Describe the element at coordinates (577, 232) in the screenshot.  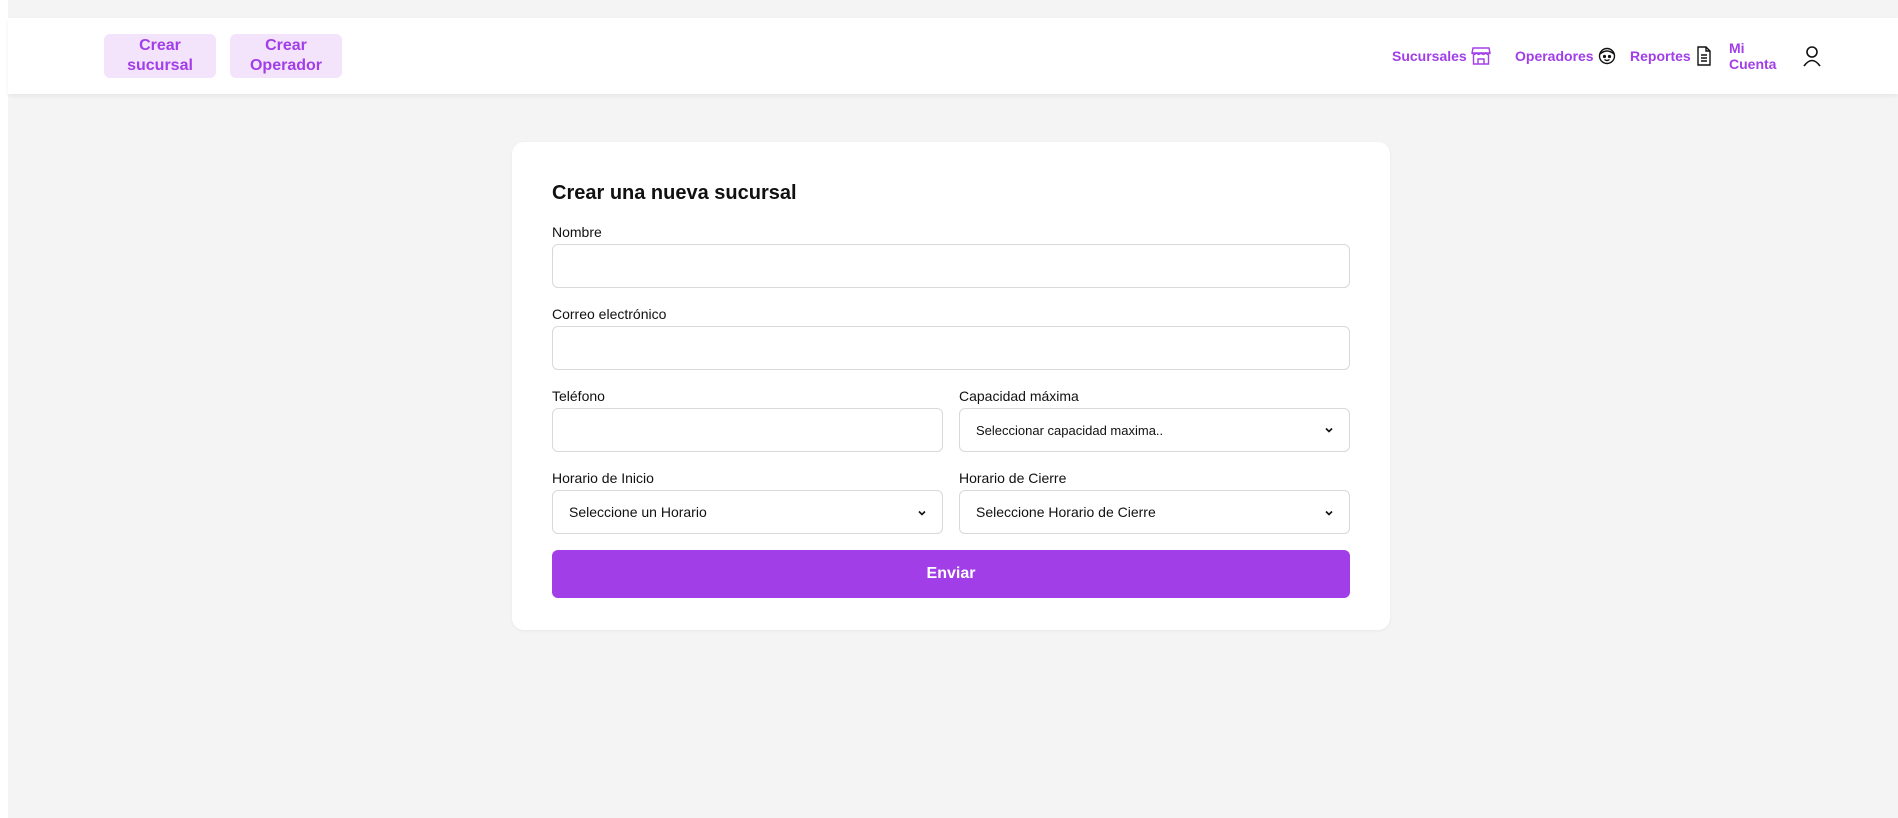
I see `name-label: Nombre` at that location.